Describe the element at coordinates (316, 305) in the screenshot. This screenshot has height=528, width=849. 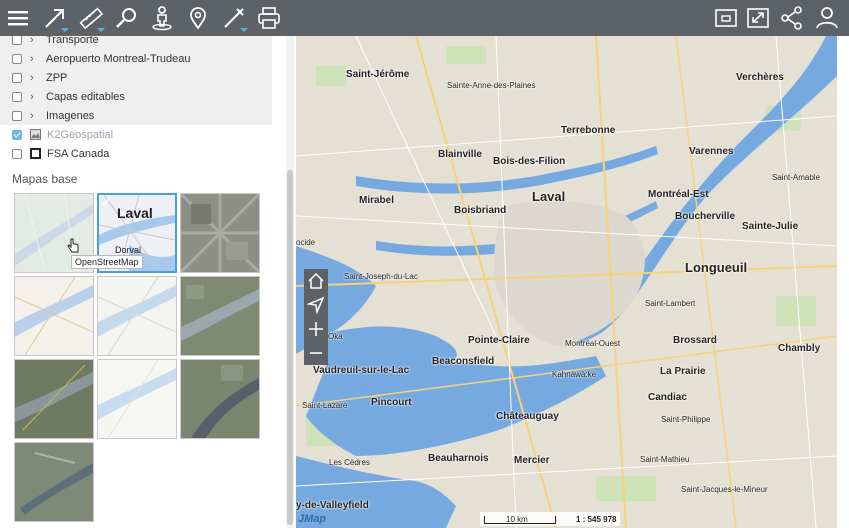
I see `locate-icon` at that location.